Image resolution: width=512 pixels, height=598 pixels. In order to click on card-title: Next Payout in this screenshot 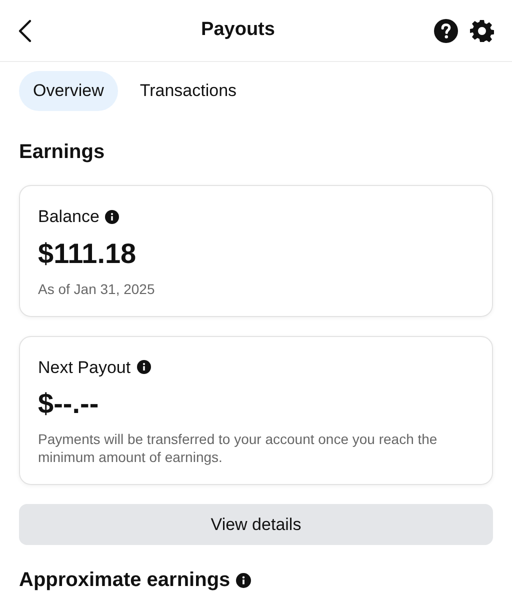, I will do `click(84, 367)`.